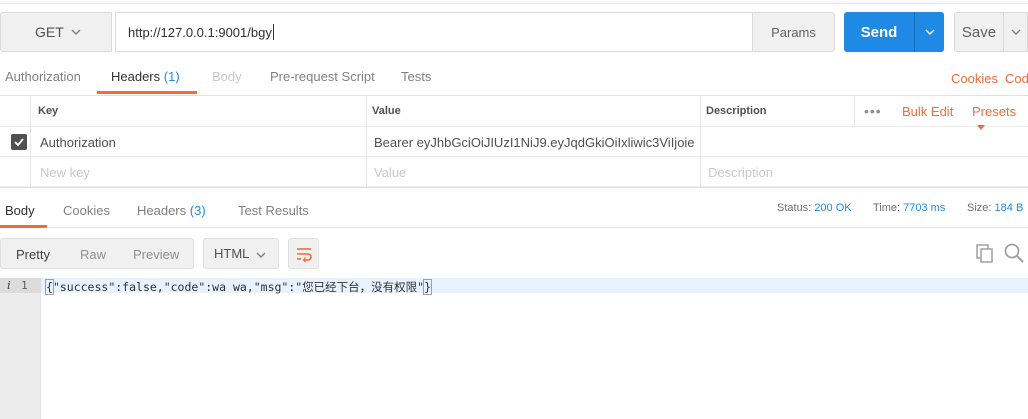 The width and height of the screenshot is (1028, 419). I want to click on send-dropdown-button, so click(929, 32).